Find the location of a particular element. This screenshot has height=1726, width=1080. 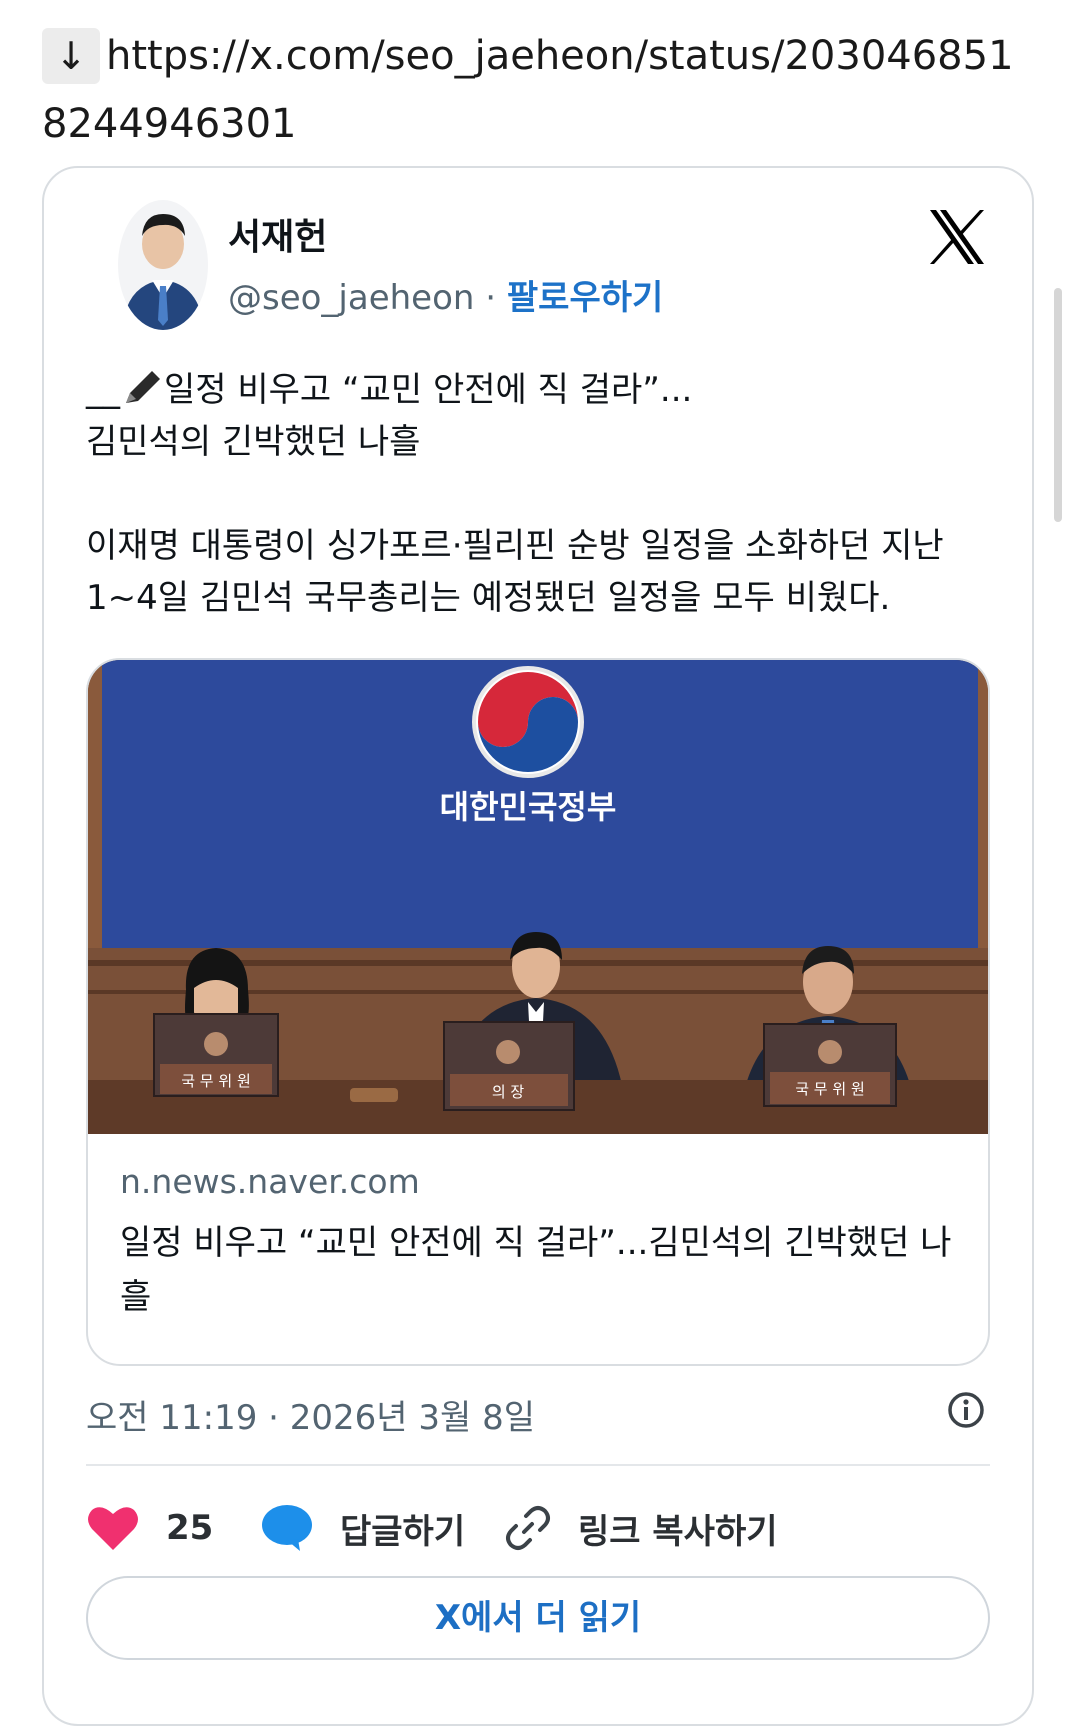

author-handle-row: @seo_jaeheon · 팔로우하기 is located at coordinates (445, 294).